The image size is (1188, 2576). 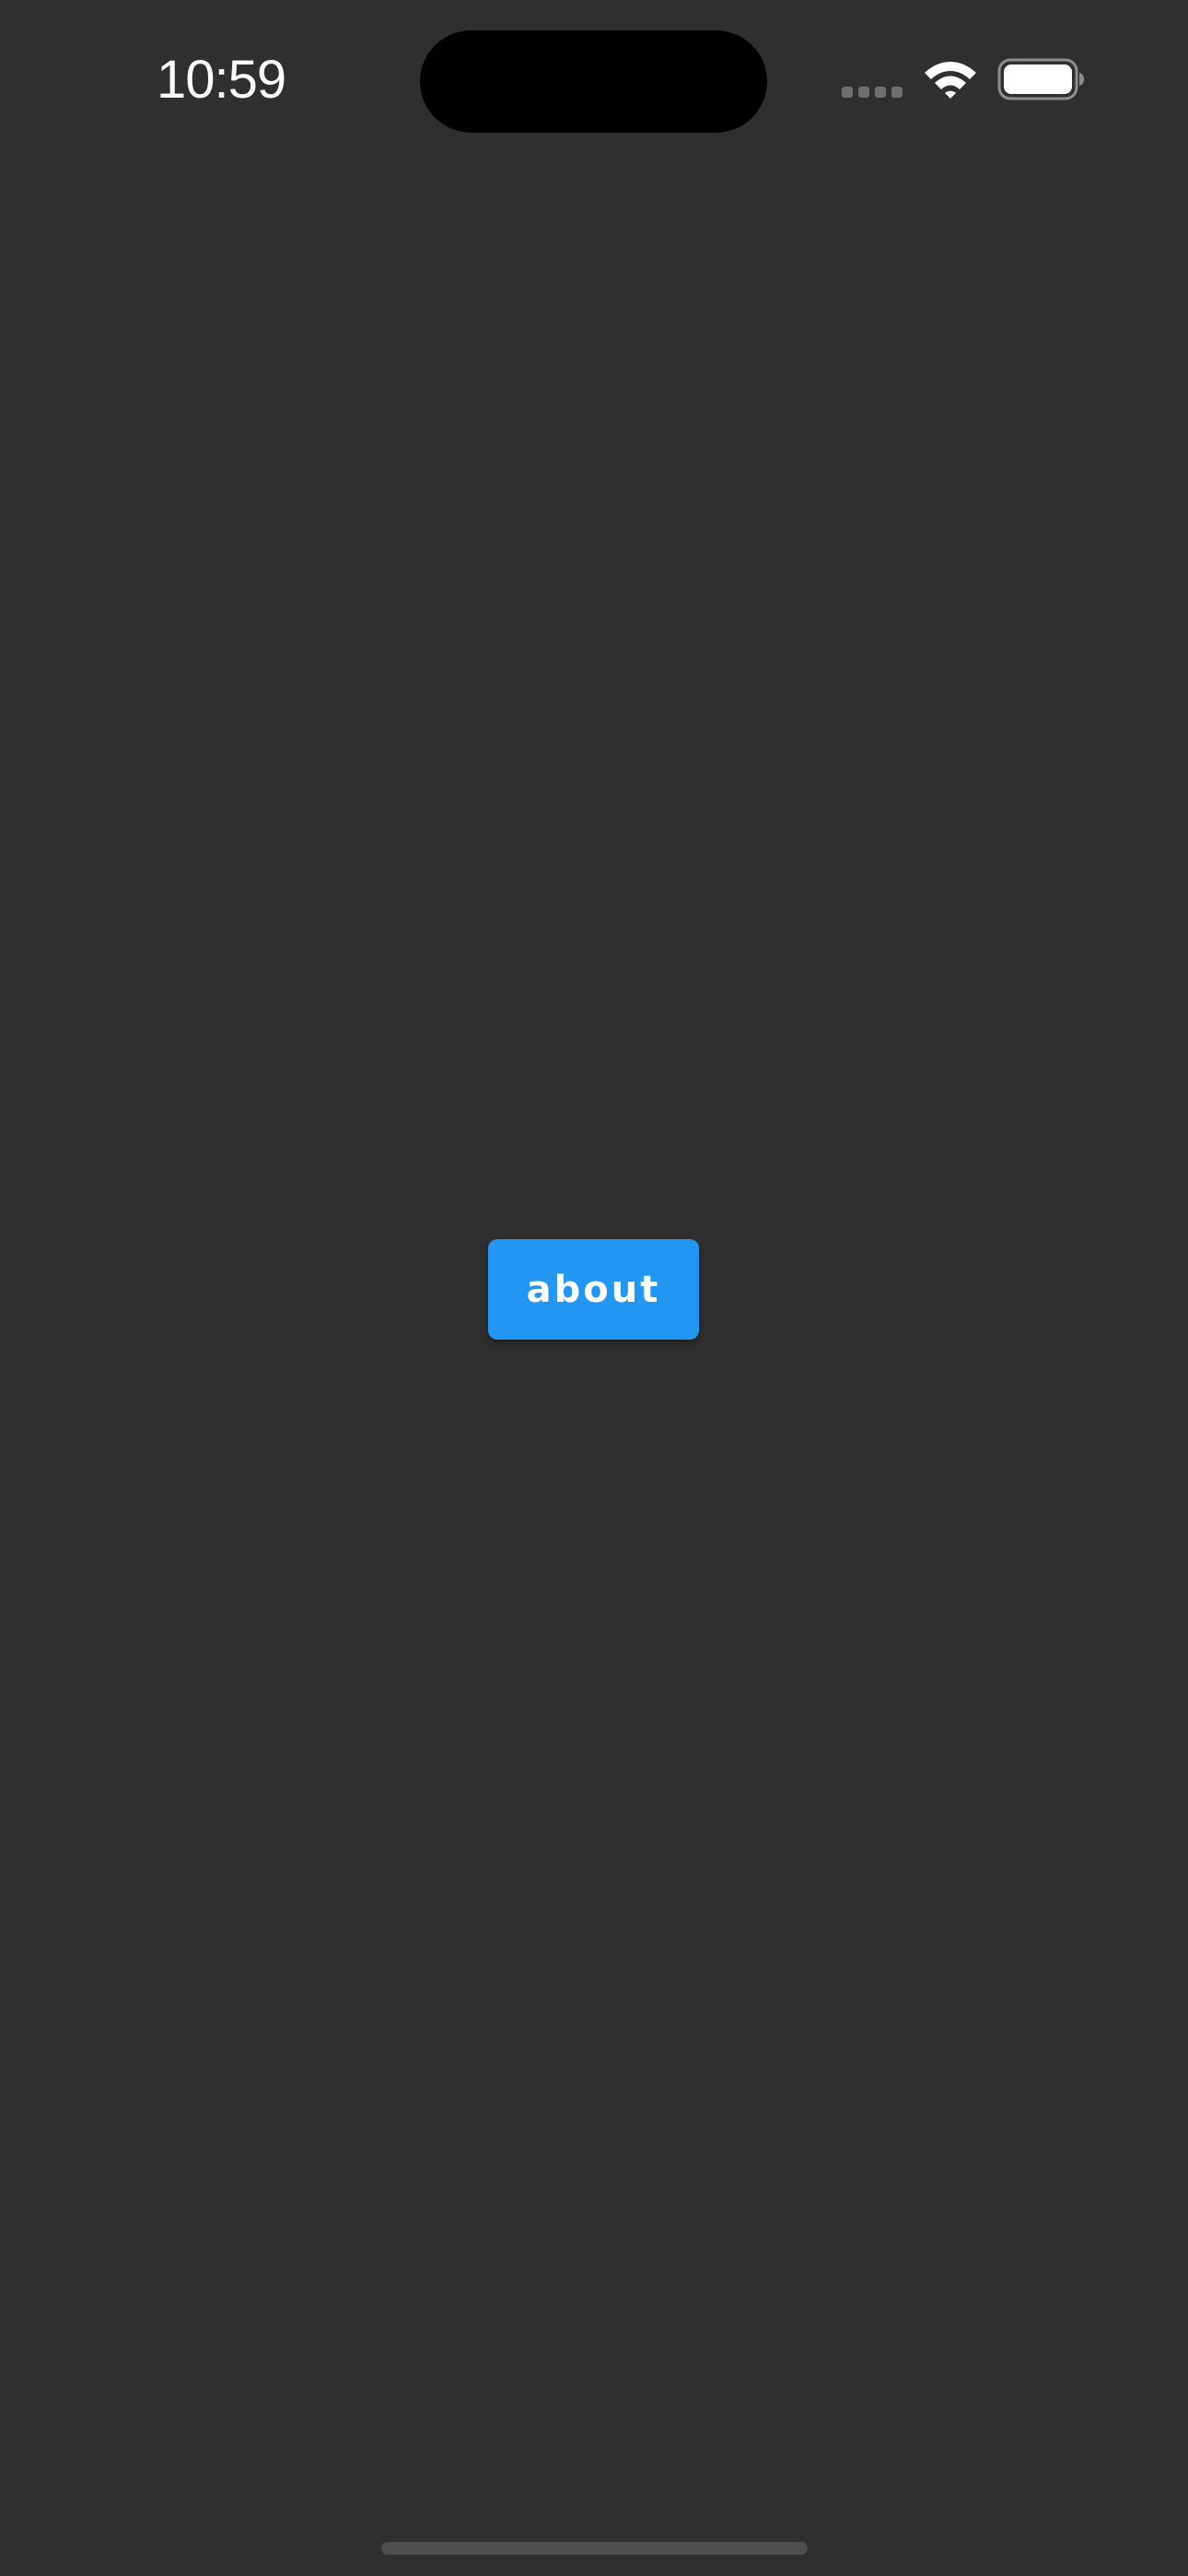 I want to click on home-indicator, so click(x=594, y=2548).